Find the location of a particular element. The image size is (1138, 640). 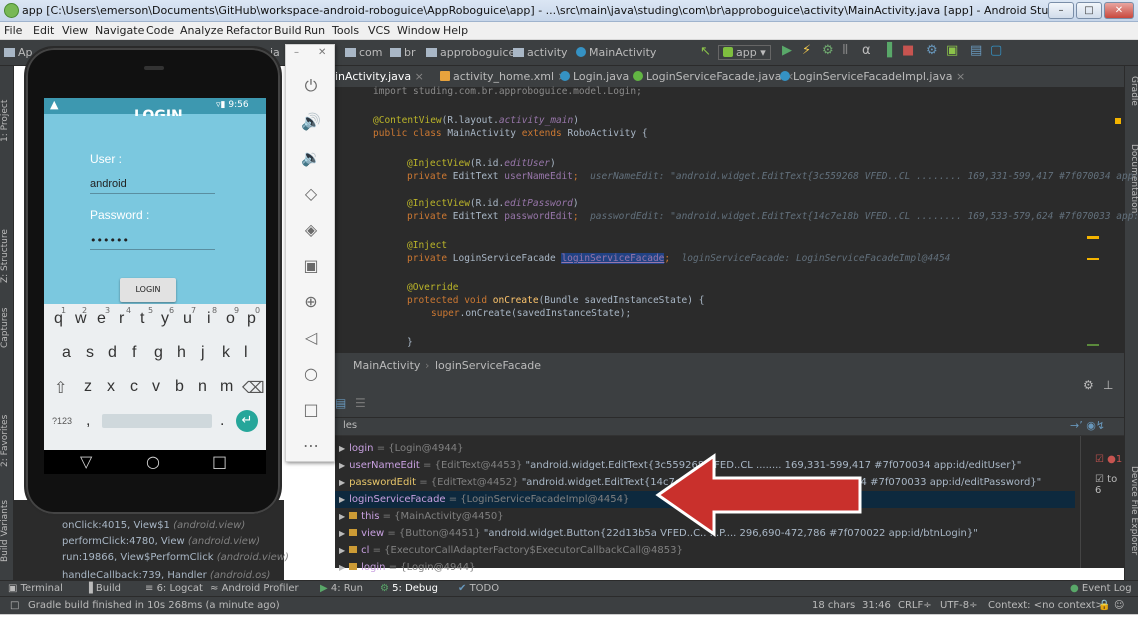

sdk-manager-icon: ⚙ is located at coordinates (932, 50).